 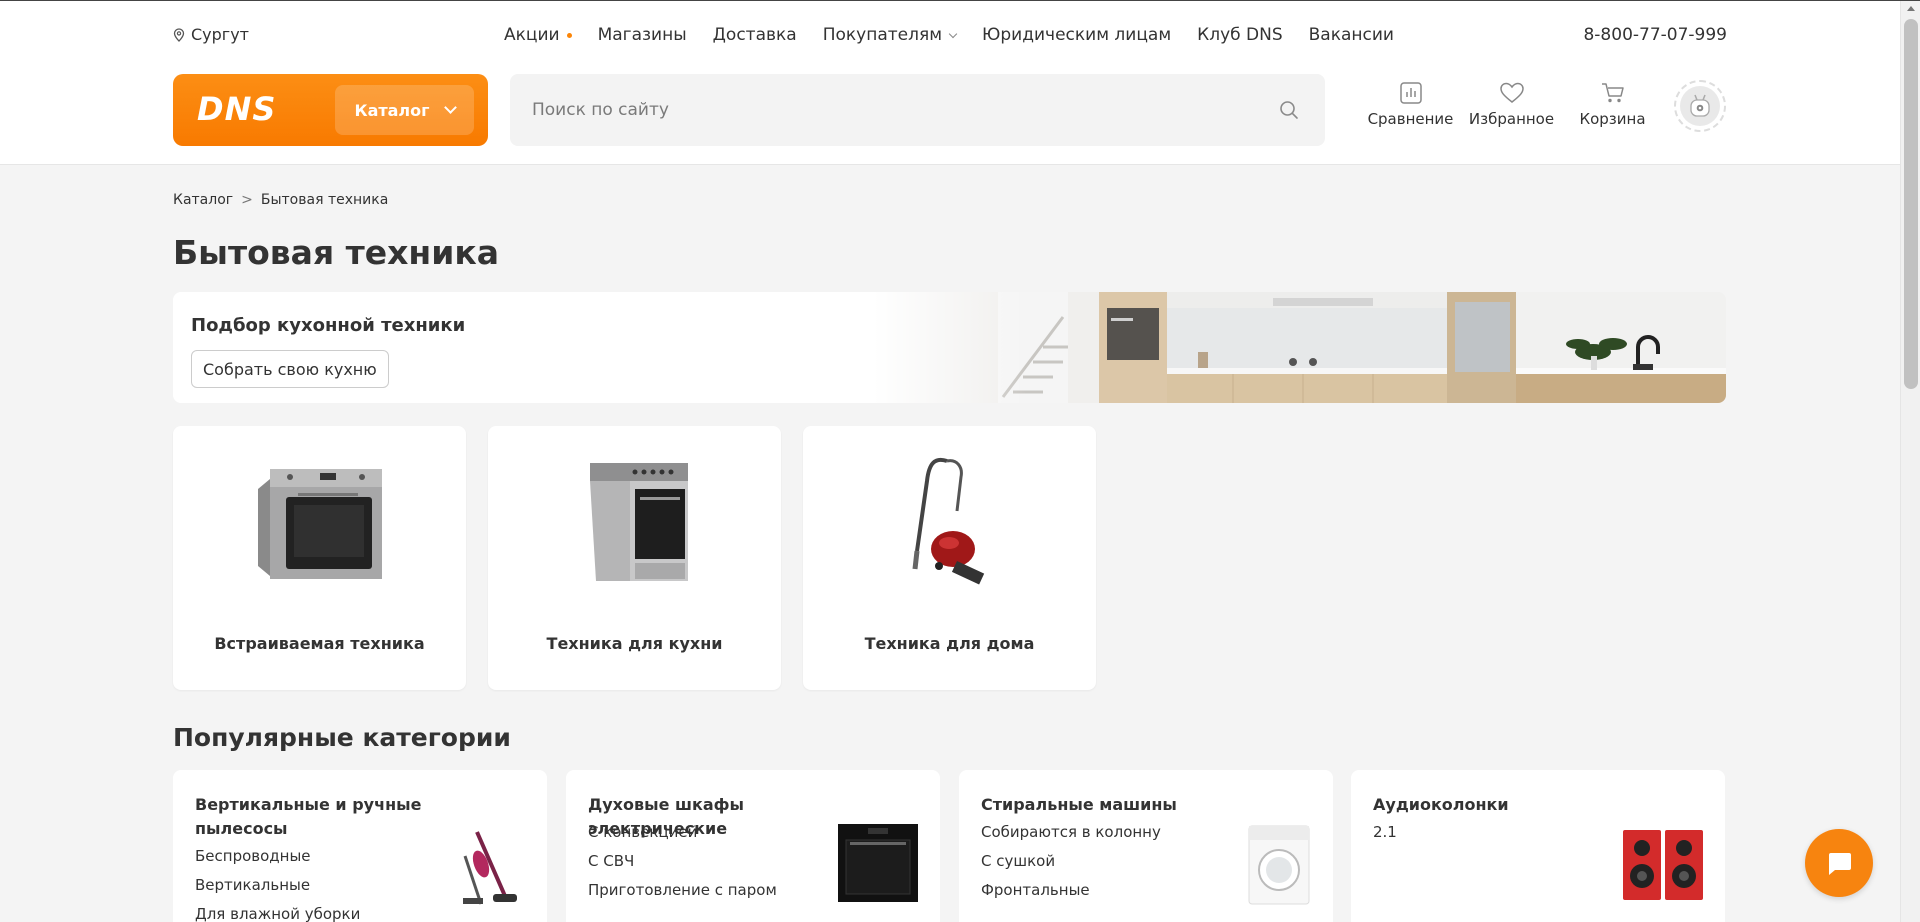 I want to click on location-pin-icon, so click(x=179, y=34).